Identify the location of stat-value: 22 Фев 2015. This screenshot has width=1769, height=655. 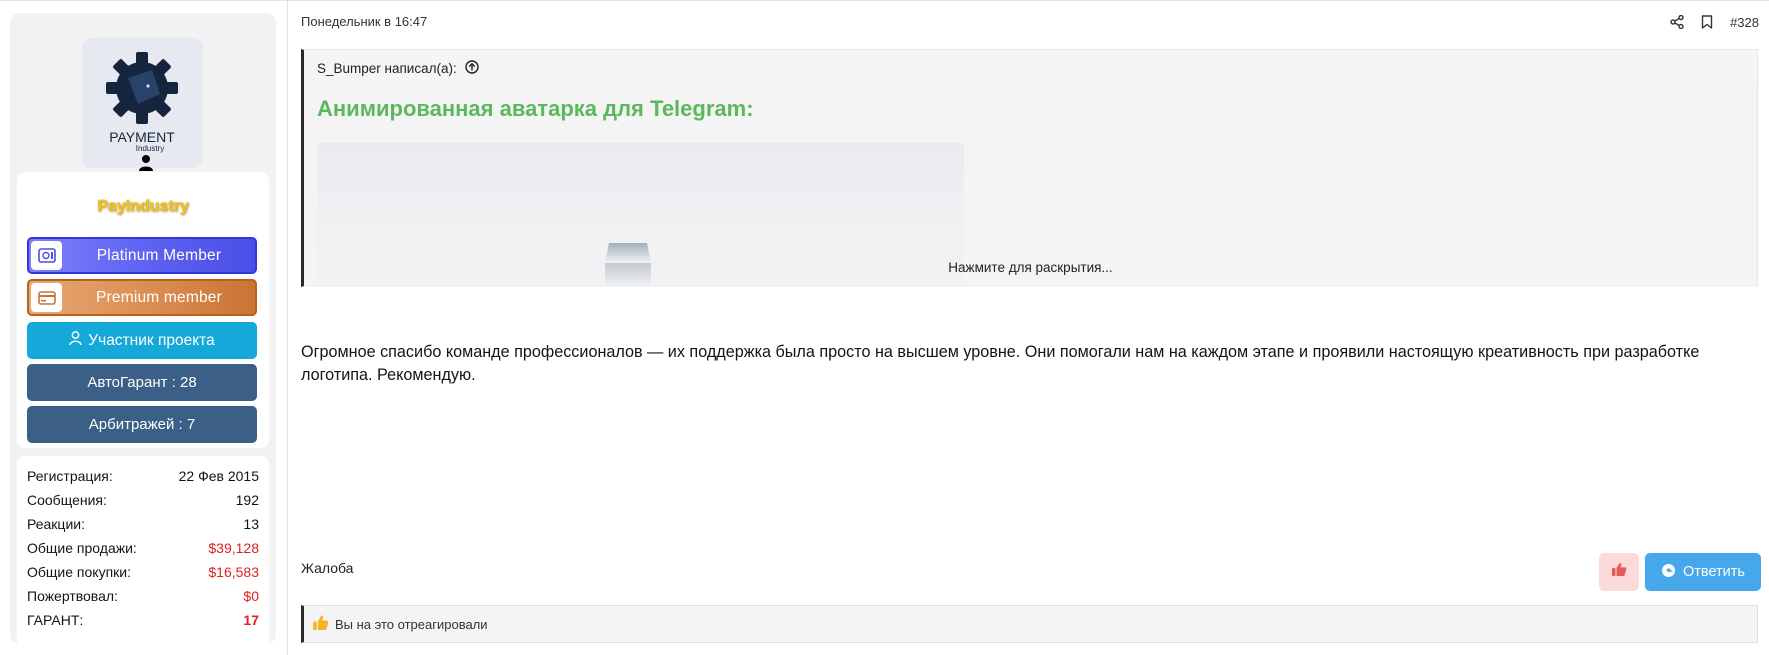
(218, 476).